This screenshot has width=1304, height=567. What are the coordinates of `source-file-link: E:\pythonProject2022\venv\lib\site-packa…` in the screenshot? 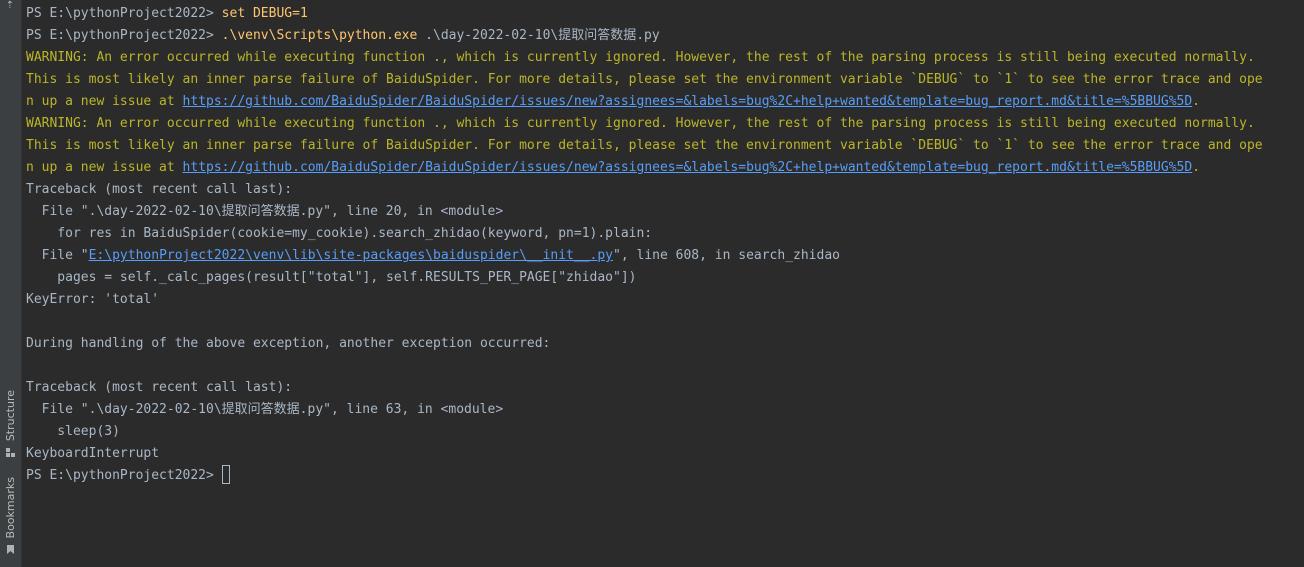 It's located at (351, 255).